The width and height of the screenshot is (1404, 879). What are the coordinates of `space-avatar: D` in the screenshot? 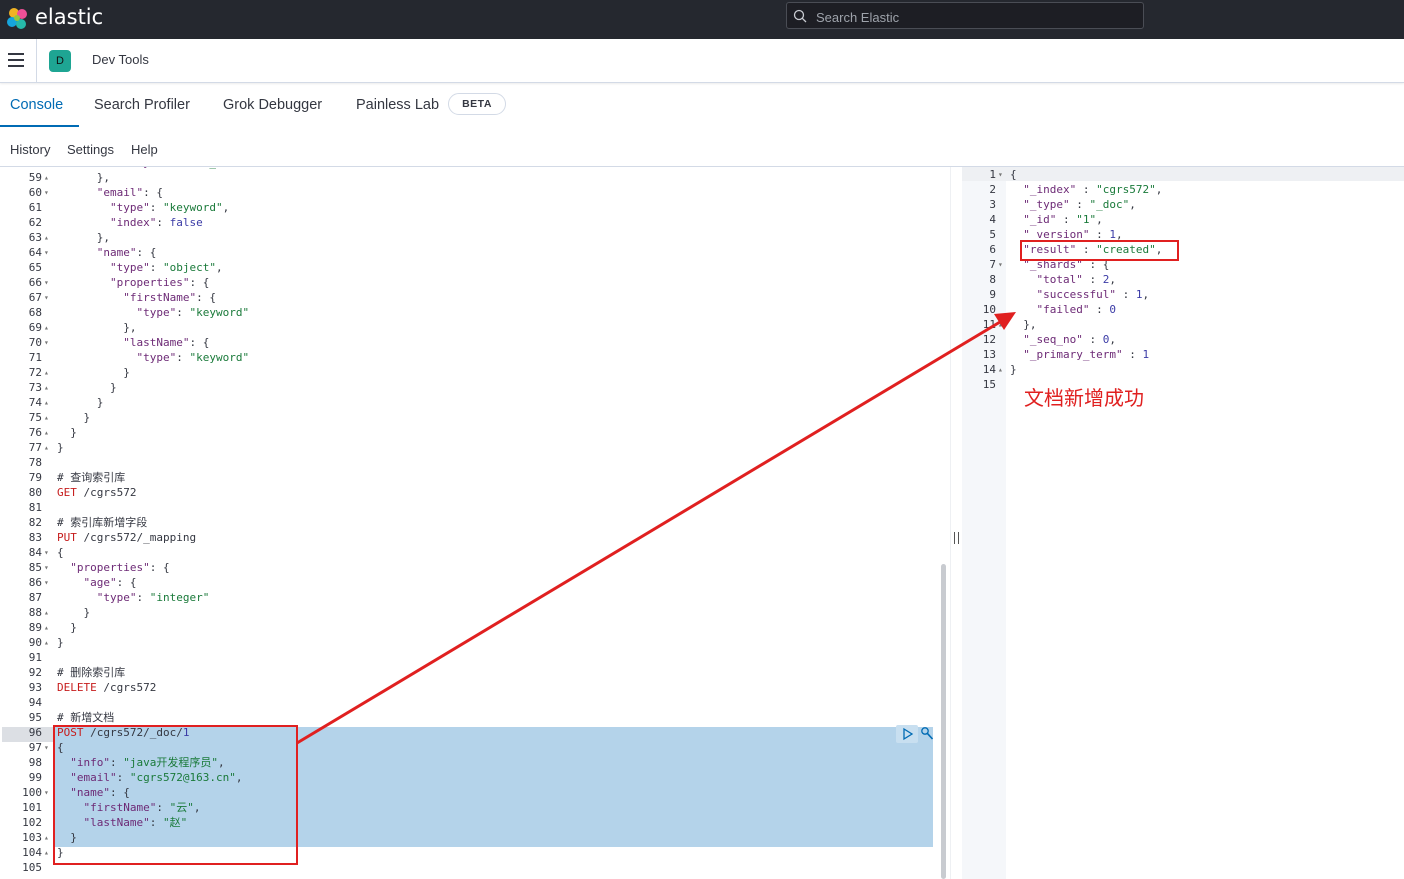 It's located at (60, 61).